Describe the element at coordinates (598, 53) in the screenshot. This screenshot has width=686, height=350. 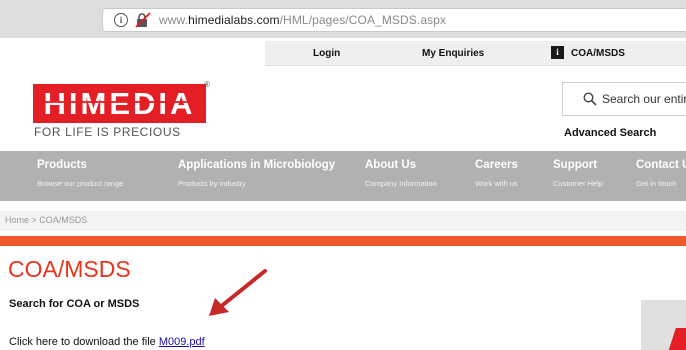
I see `coa-msds-link: COA/MSDS` at that location.